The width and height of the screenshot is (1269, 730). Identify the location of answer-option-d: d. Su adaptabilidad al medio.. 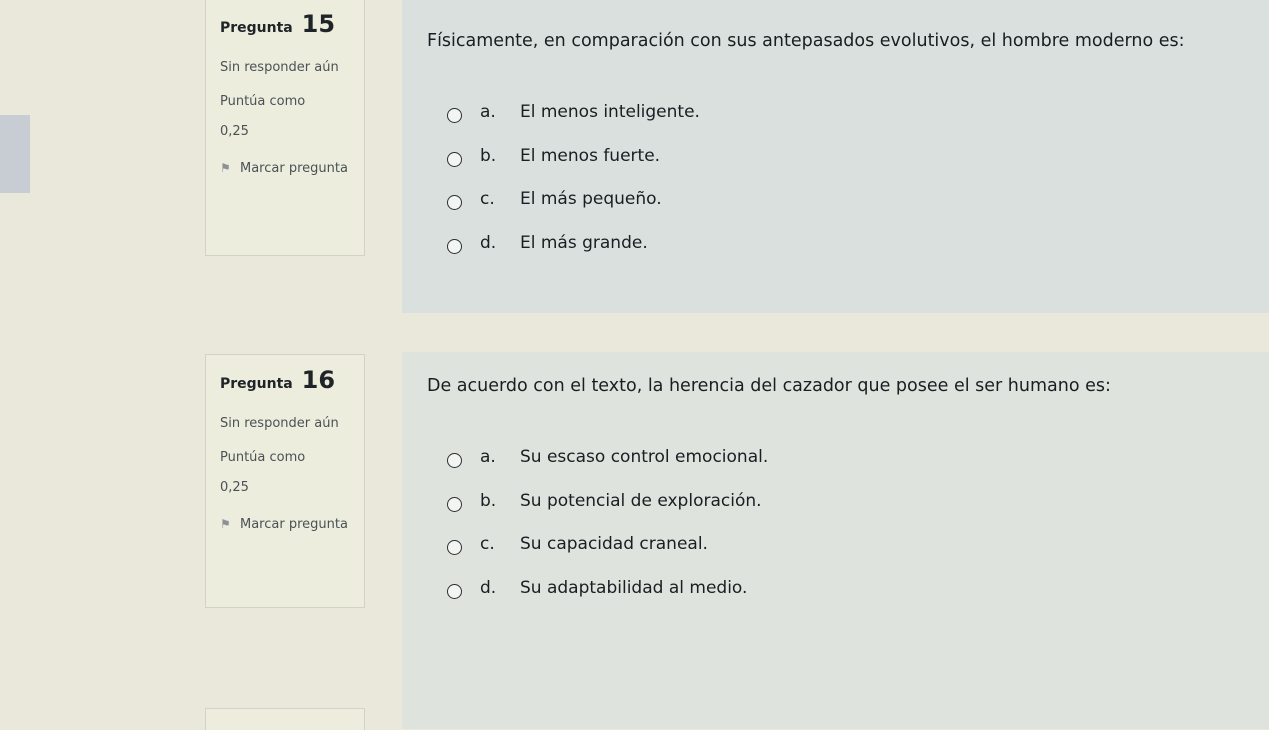
(607, 600).